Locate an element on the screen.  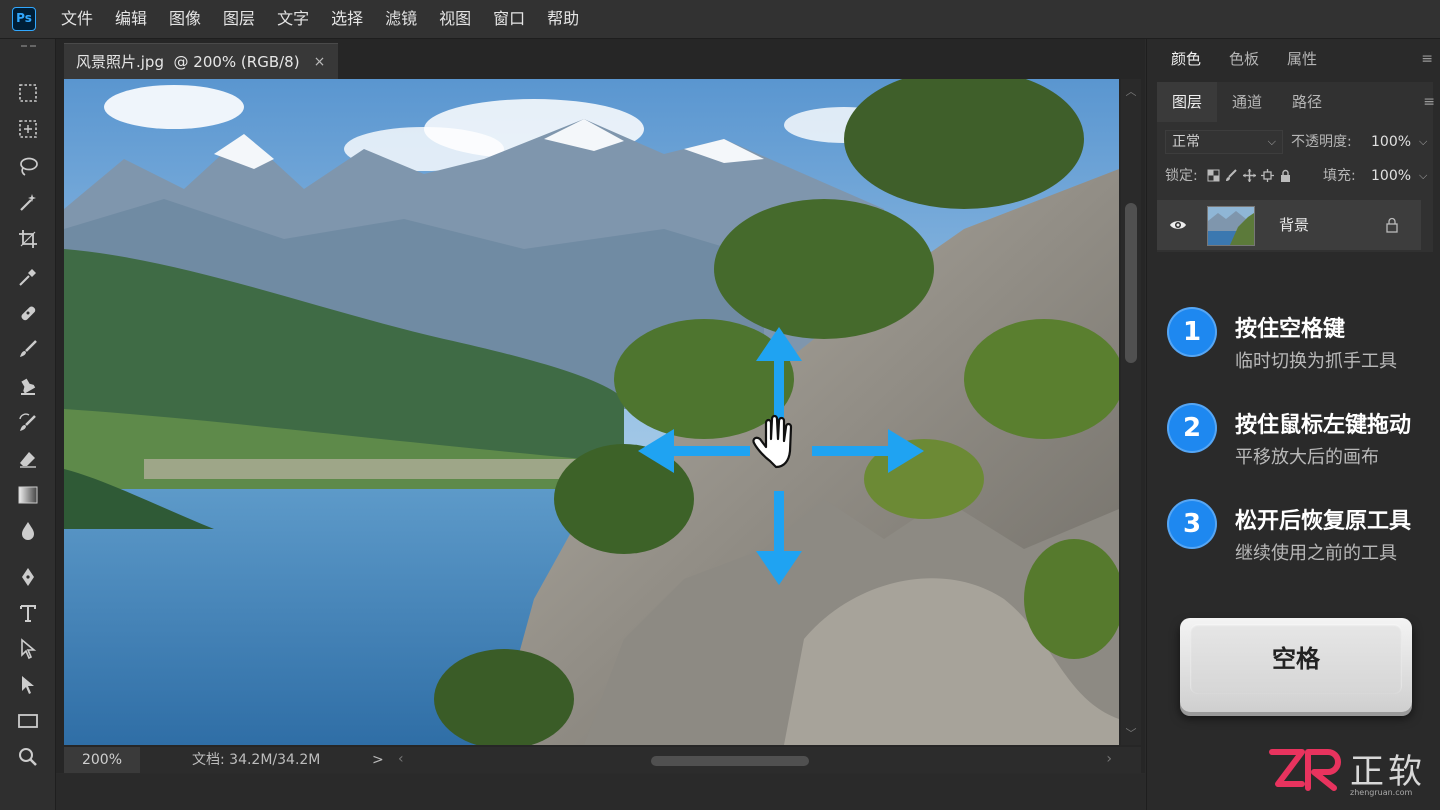
history-brush-icon is located at coordinates (28, 423).